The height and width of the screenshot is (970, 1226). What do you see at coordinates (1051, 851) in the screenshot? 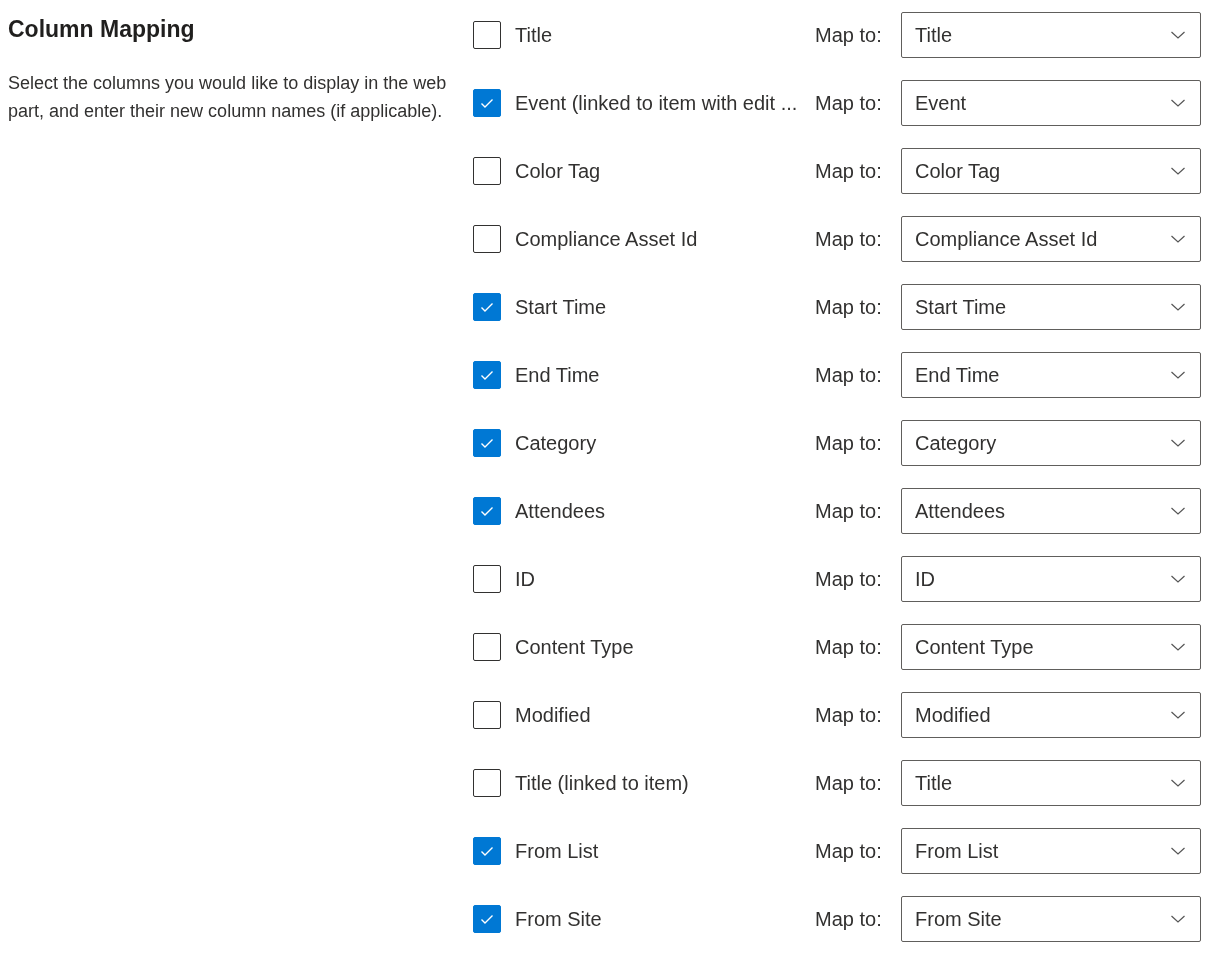
I see `column-dropdown: From List` at bounding box center [1051, 851].